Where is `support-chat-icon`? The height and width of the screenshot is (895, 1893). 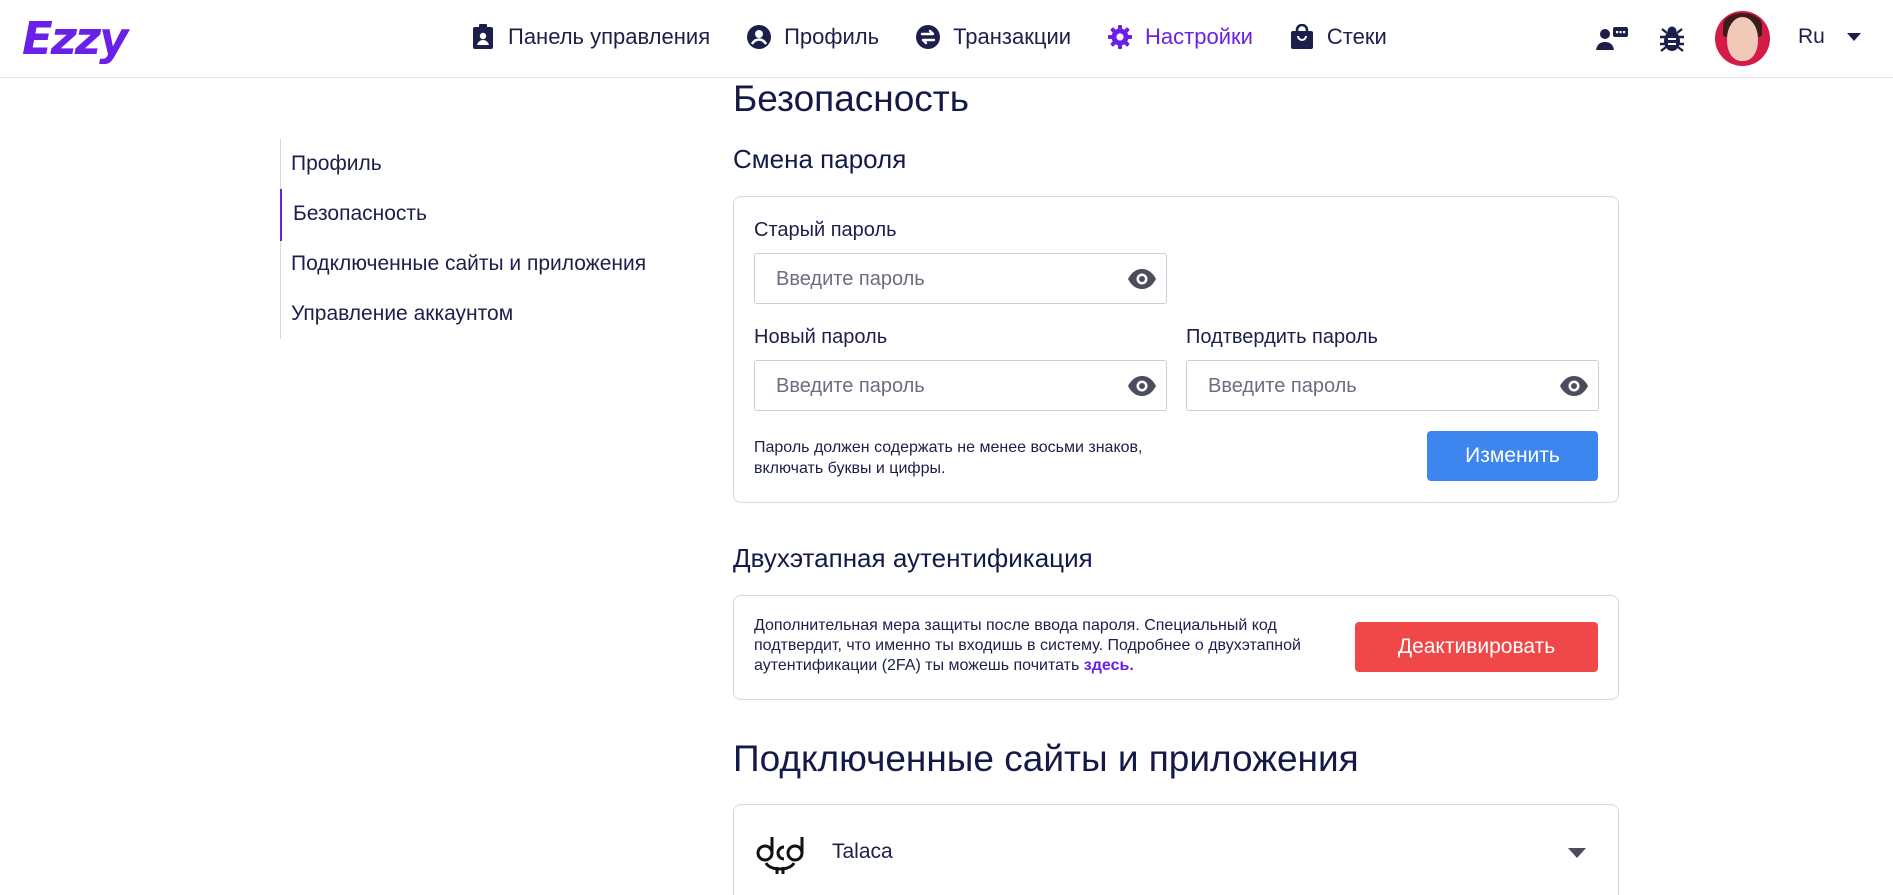
support-chat-icon is located at coordinates (1612, 39).